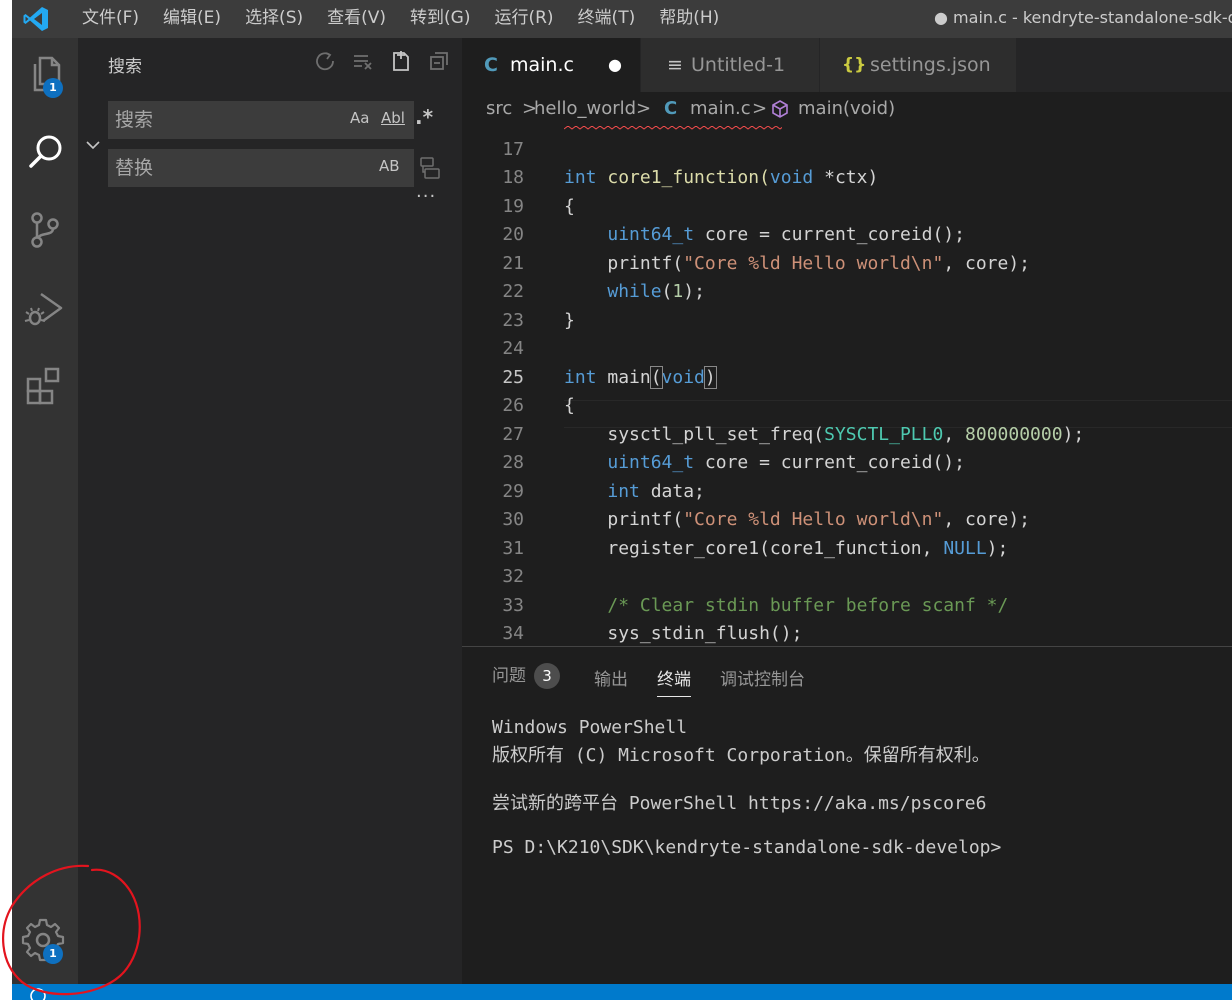  I want to click on code-line: 28 uint64_t core = current_coreid();, so click(733, 462).